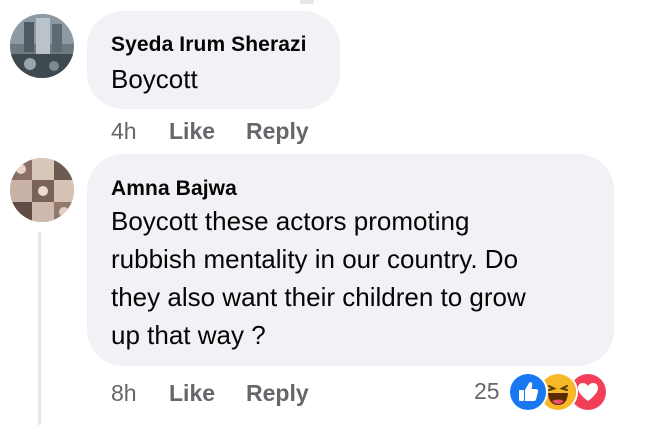  I want to click on reaction-count: 25, so click(487, 391).